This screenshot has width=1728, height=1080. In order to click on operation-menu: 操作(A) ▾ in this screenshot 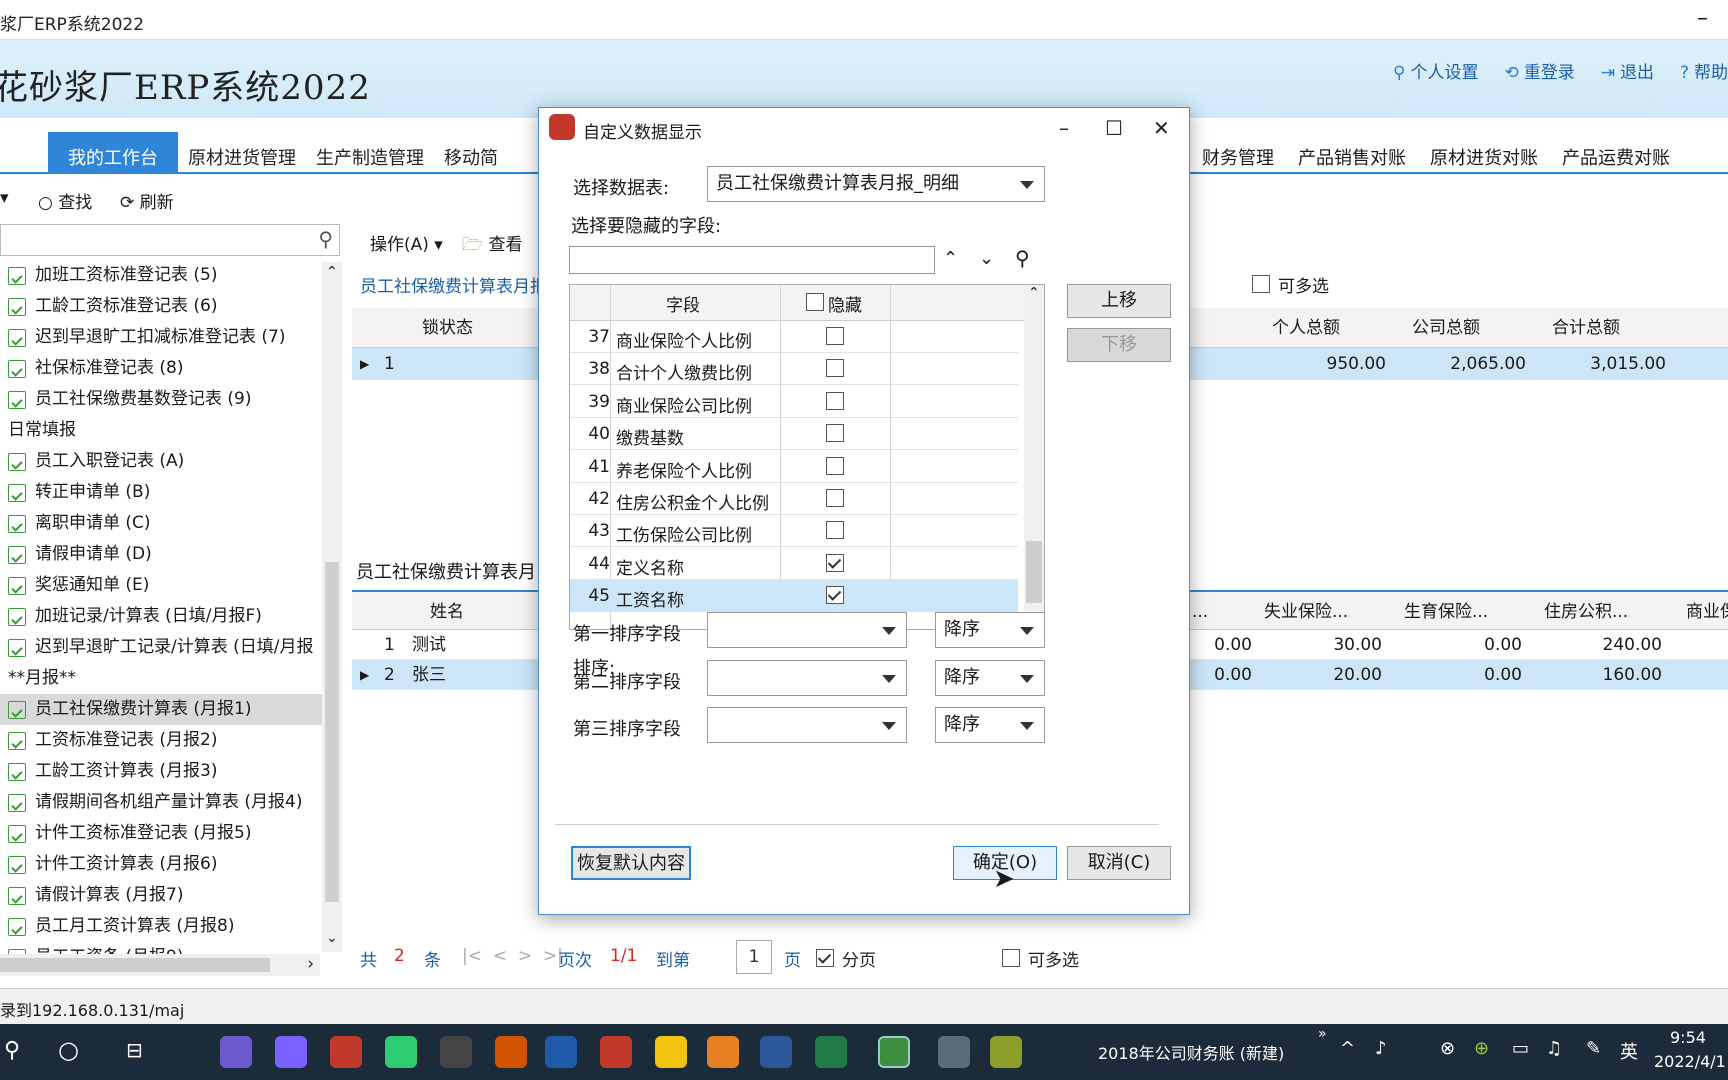, I will do `click(406, 242)`.